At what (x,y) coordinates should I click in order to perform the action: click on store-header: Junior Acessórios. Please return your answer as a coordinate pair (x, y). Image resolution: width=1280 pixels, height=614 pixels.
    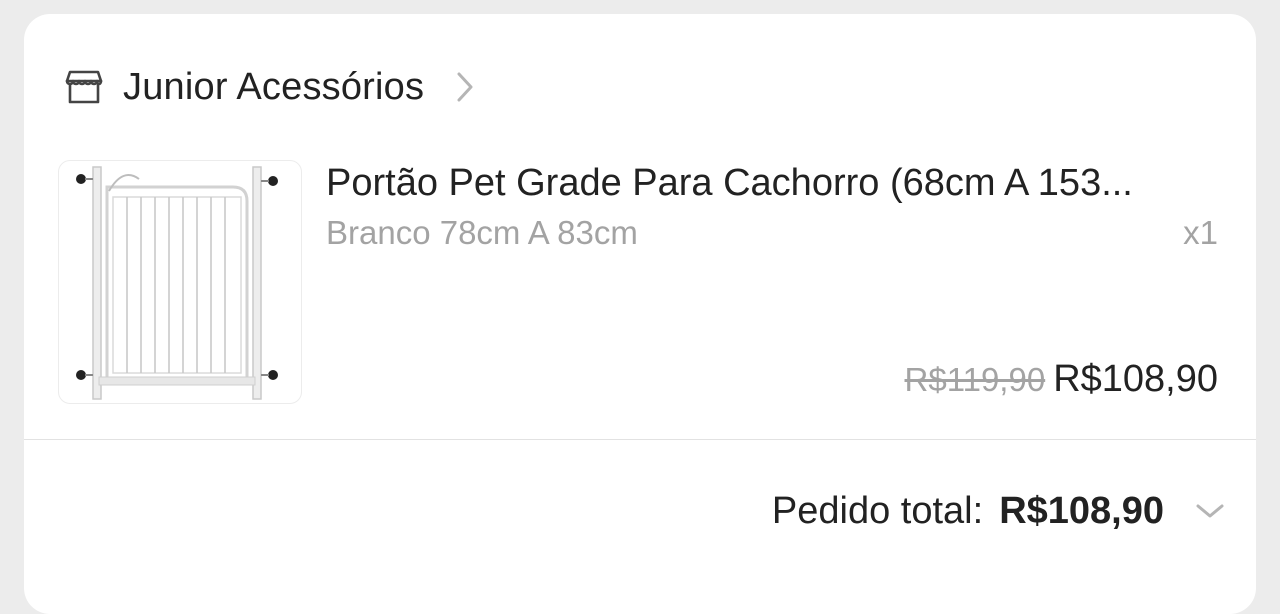
    Looking at the image, I should click on (272, 87).